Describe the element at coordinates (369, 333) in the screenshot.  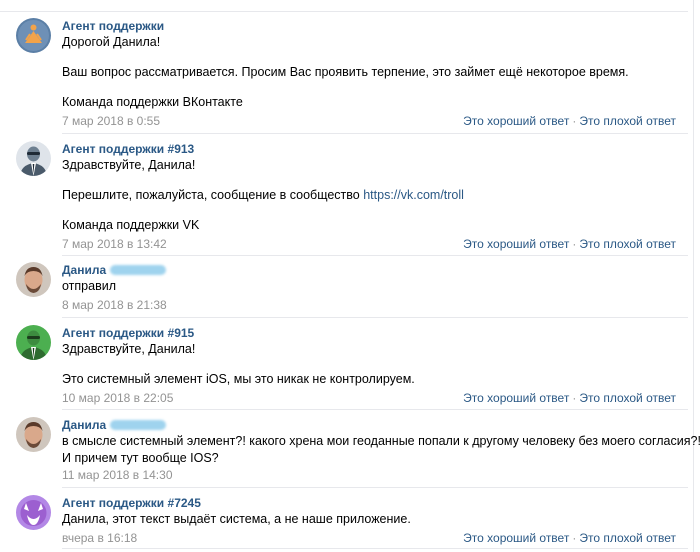
I see `message-author: Агент поддержки #915` at that location.